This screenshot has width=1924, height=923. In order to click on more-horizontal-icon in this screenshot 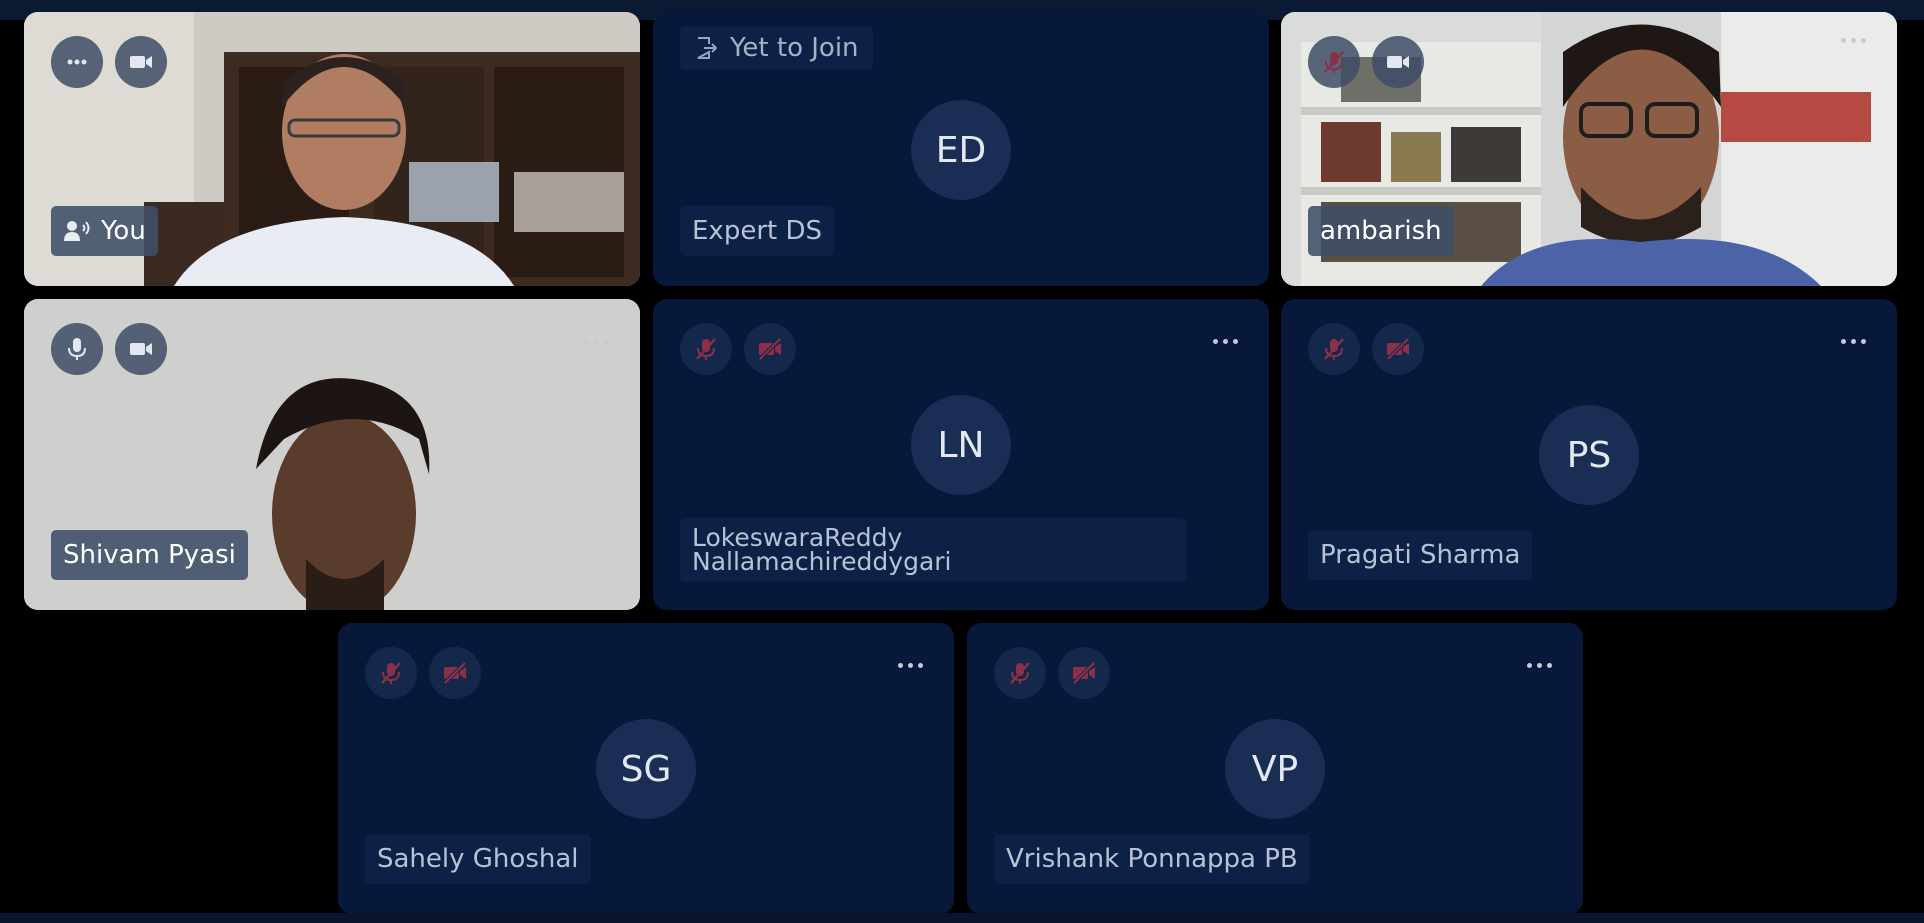, I will do `click(77, 62)`.